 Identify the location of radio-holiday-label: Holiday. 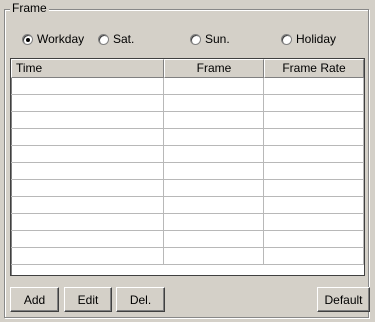
(316, 39).